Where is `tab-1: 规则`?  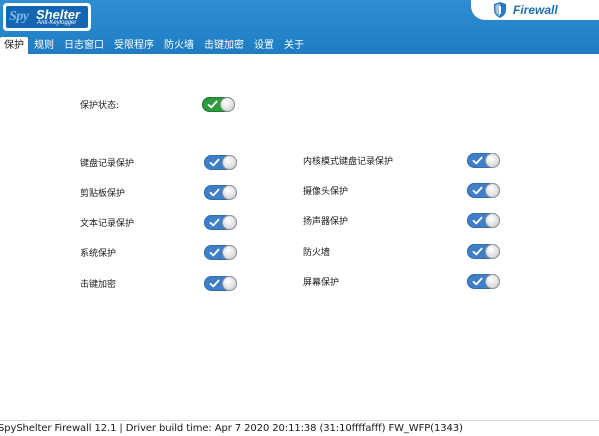
tab-1: 规则 is located at coordinates (44, 45).